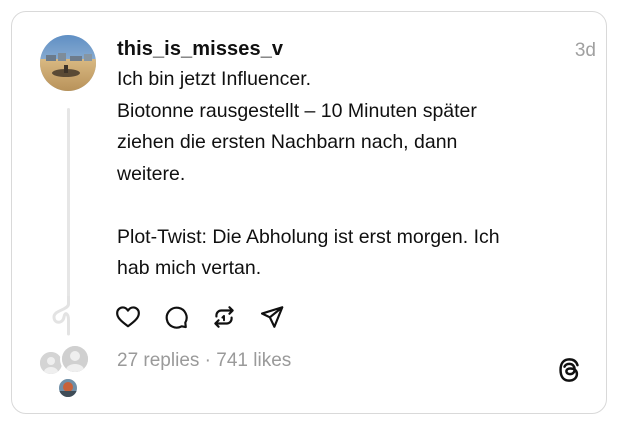 This screenshot has width=620, height=427. I want to click on post-text-line: weitere., so click(151, 173).